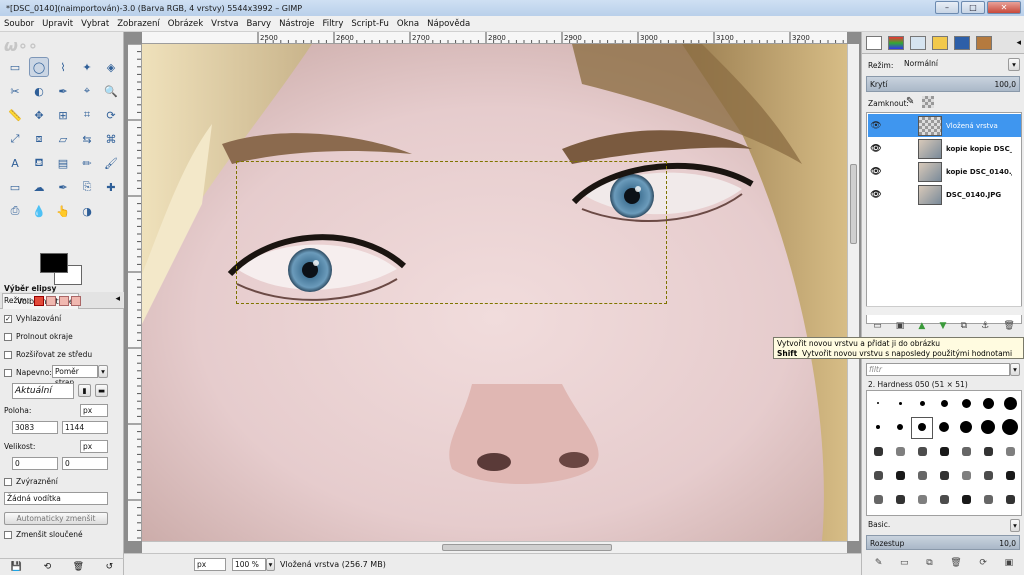  Describe the element at coordinates (111, 187) in the screenshot. I see `tool-heal-icon: ✚` at that location.